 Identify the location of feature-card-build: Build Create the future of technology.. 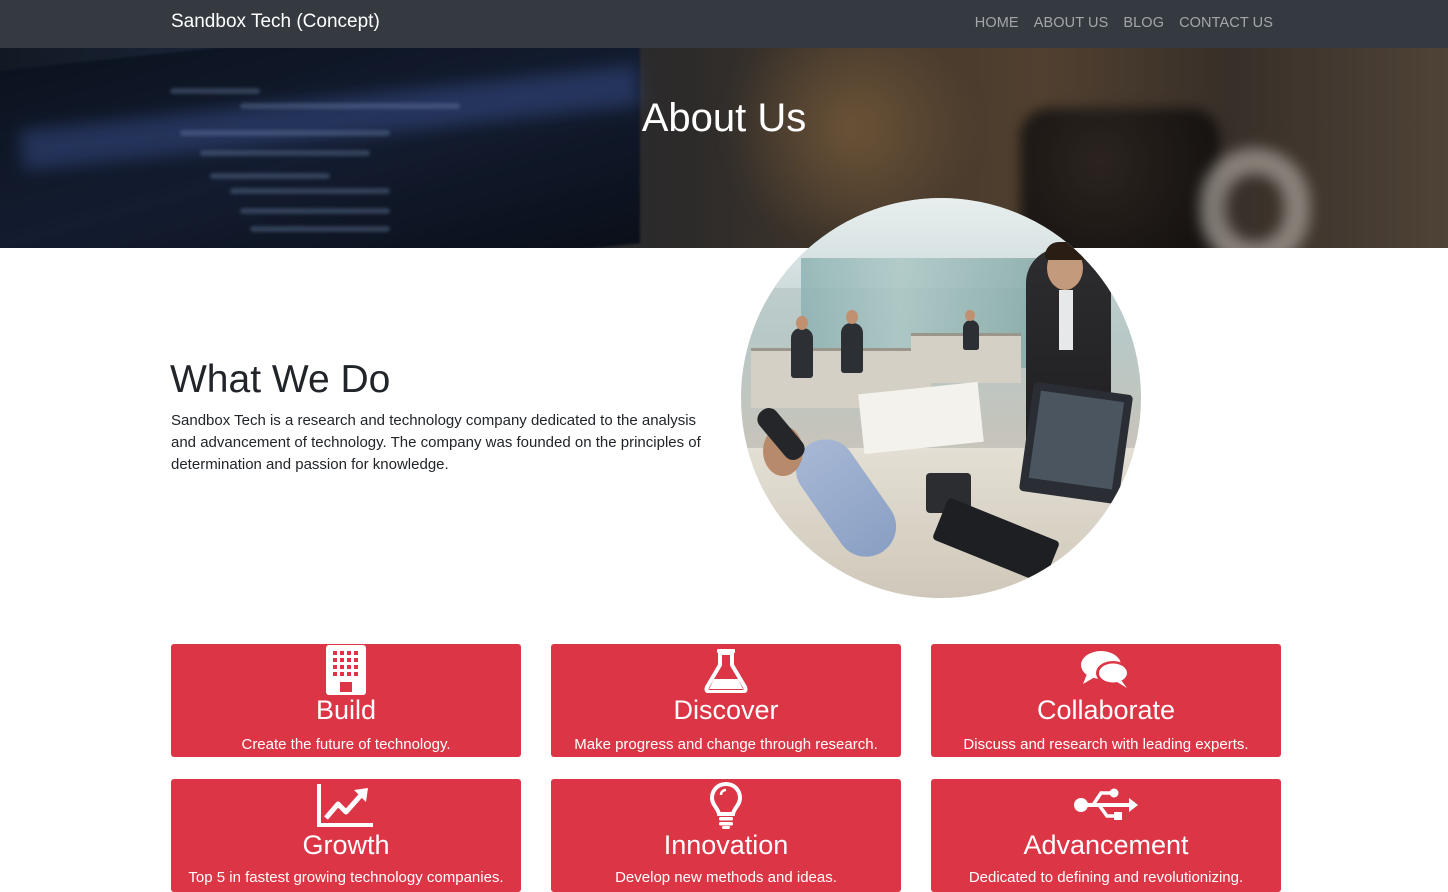
(346, 700).